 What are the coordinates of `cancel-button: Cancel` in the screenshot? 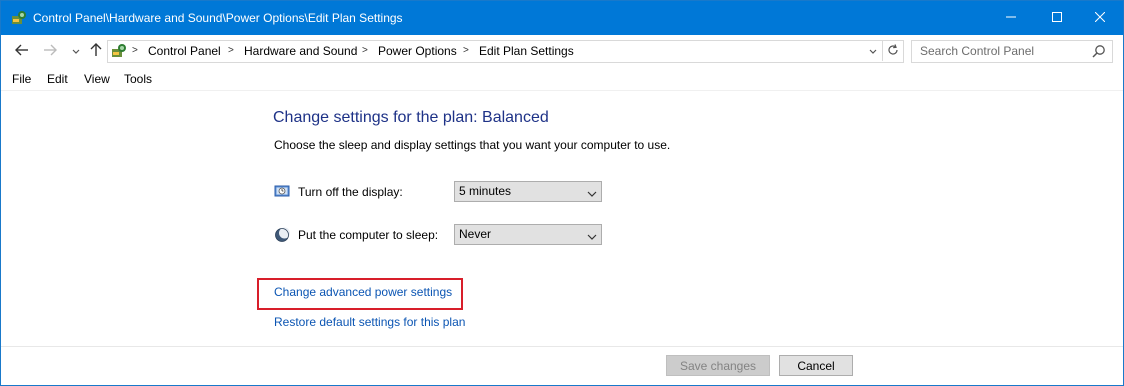 It's located at (816, 365).